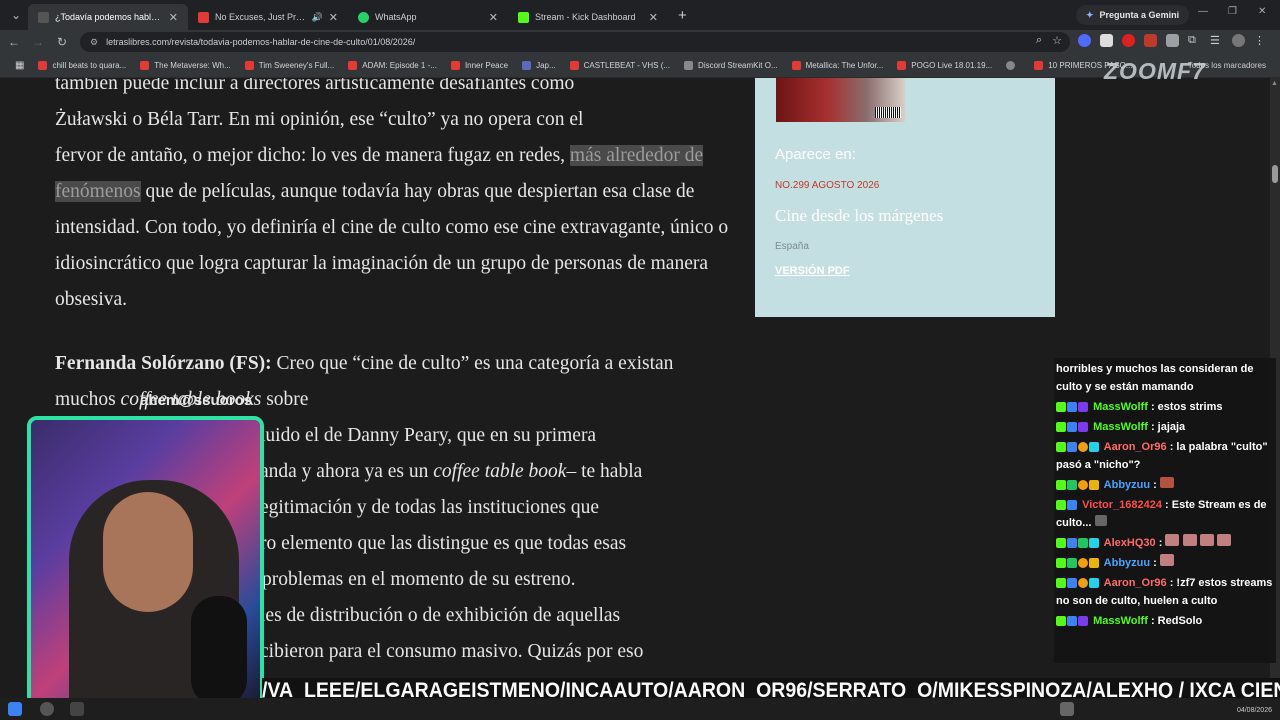  Describe the element at coordinates (19, 65) in the screenshot. I see `apps-grid-icon: ▦` at that location.